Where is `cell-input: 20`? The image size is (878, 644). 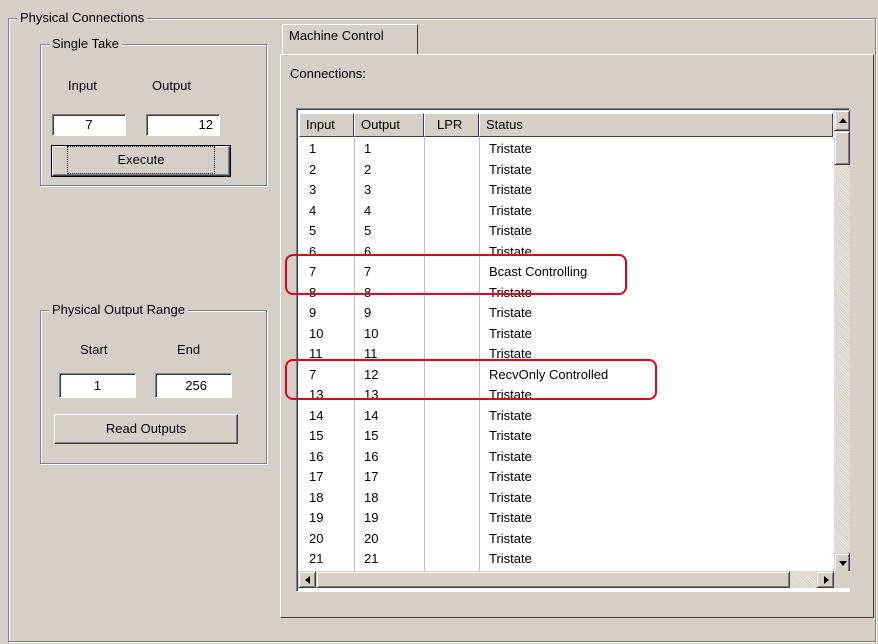 cell-input: 20 is located at coordinates (316, 538).